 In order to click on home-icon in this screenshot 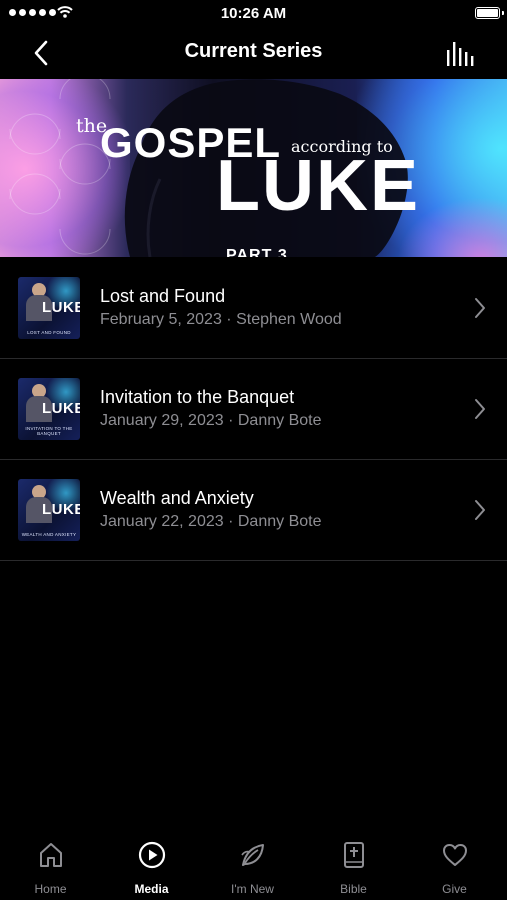, I will do `click(50, 855)`.